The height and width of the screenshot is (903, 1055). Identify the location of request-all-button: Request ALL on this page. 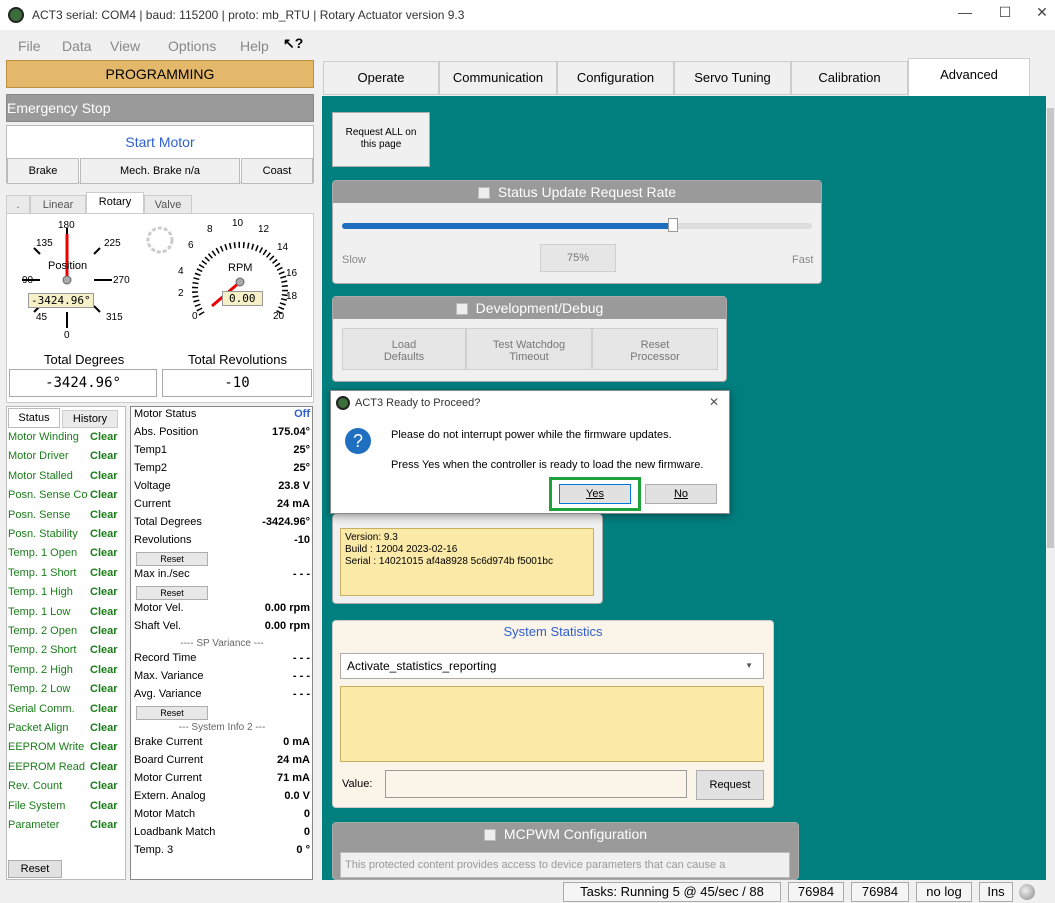
(381, 139).